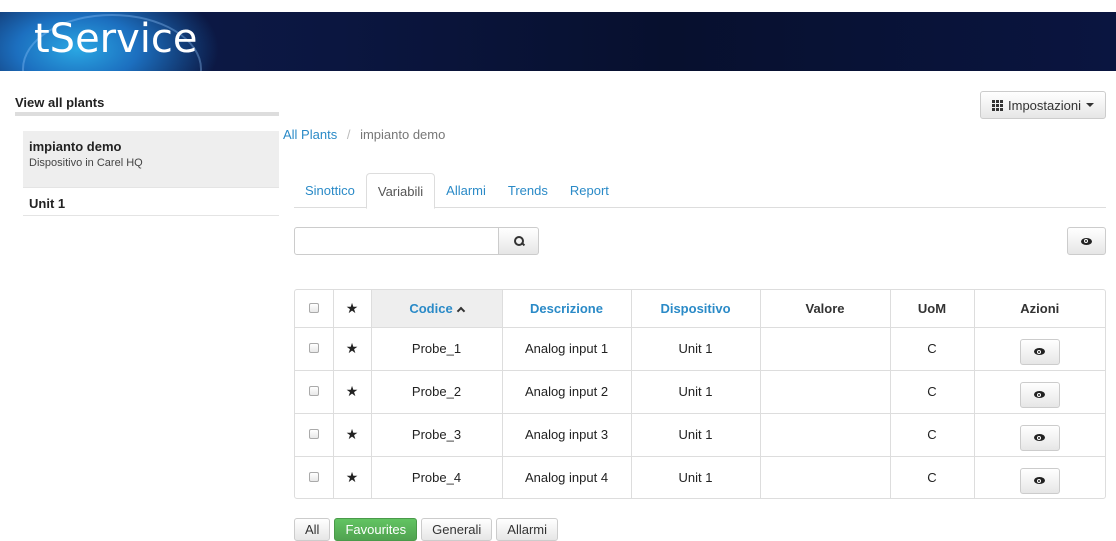 Image resolution: width=1116 pixels, height=541 pixels. I want to click on filter-generali-button: Generali, so click(457, 529).